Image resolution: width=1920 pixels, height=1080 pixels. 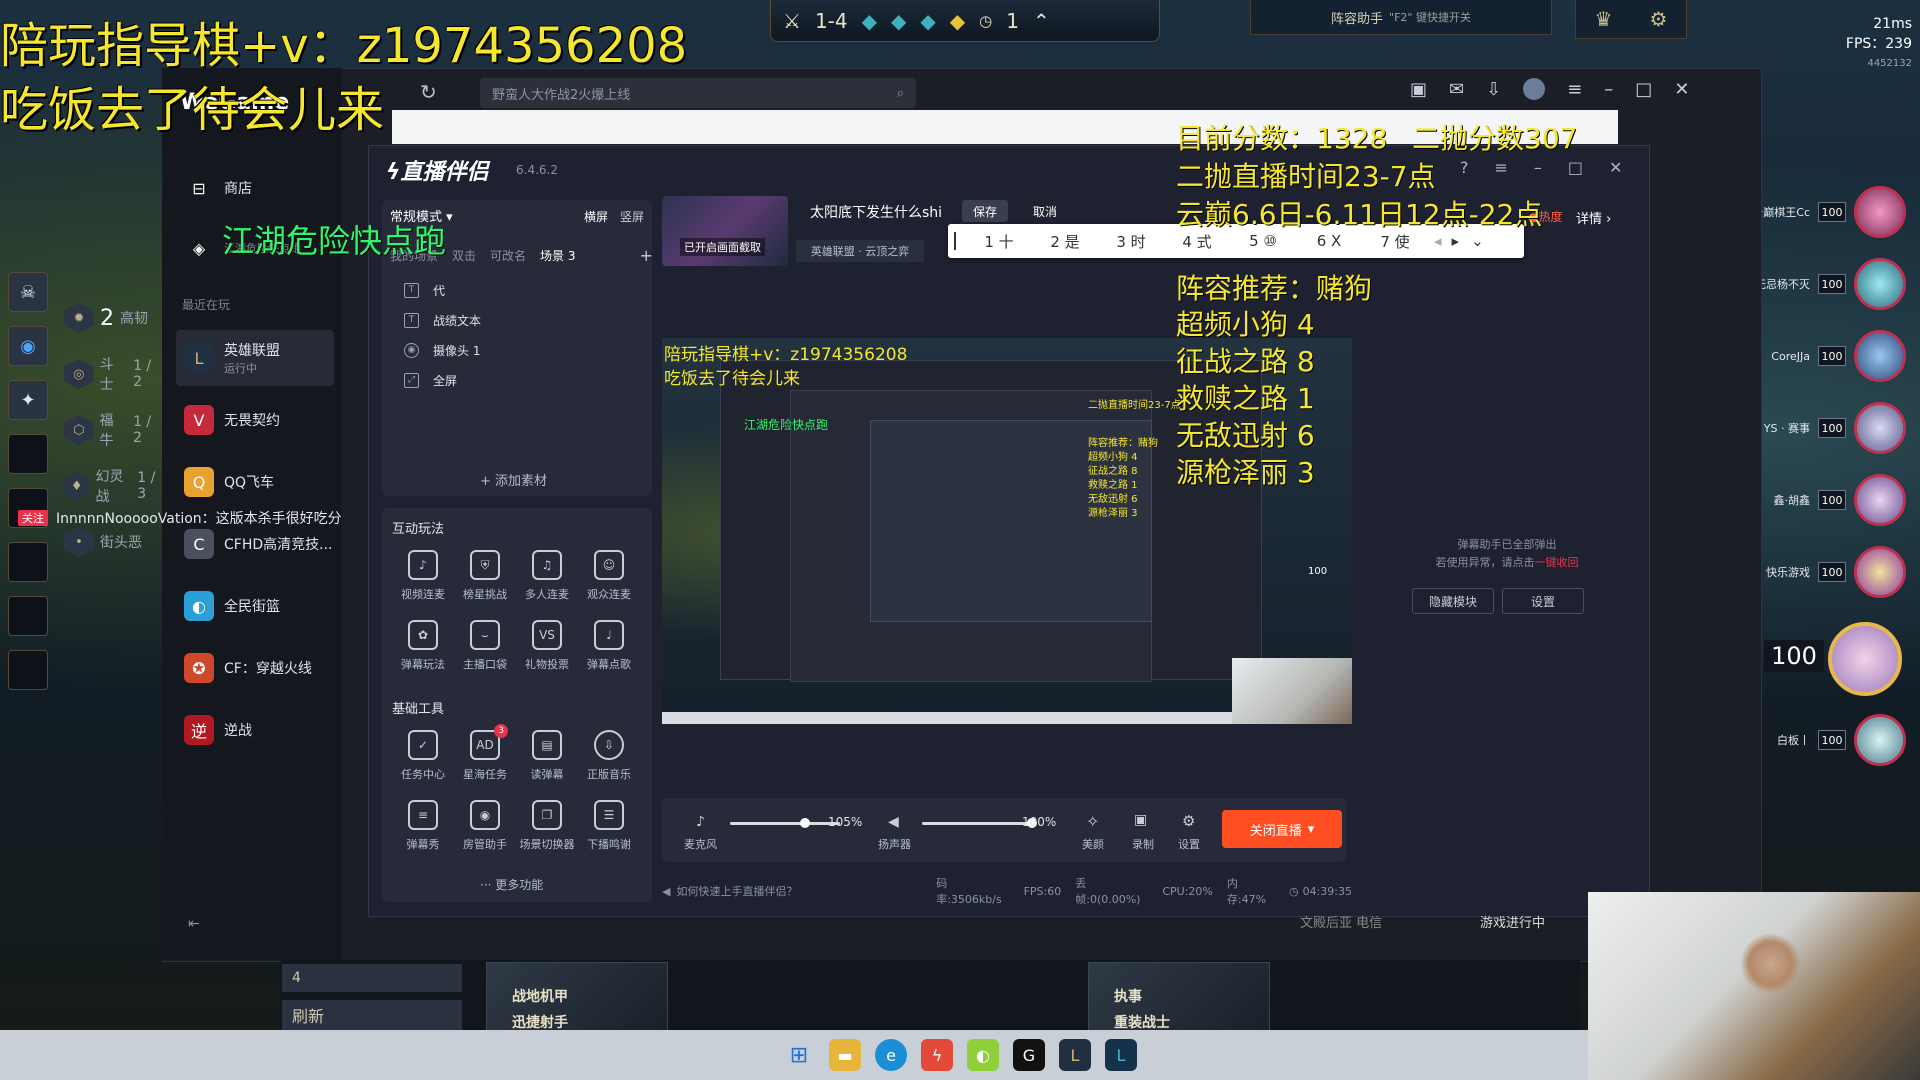 What do you see at coordinates (1493, 89) in the screenshot?
I see `download-icon: ⇩` at bounding box center [1493, 89].